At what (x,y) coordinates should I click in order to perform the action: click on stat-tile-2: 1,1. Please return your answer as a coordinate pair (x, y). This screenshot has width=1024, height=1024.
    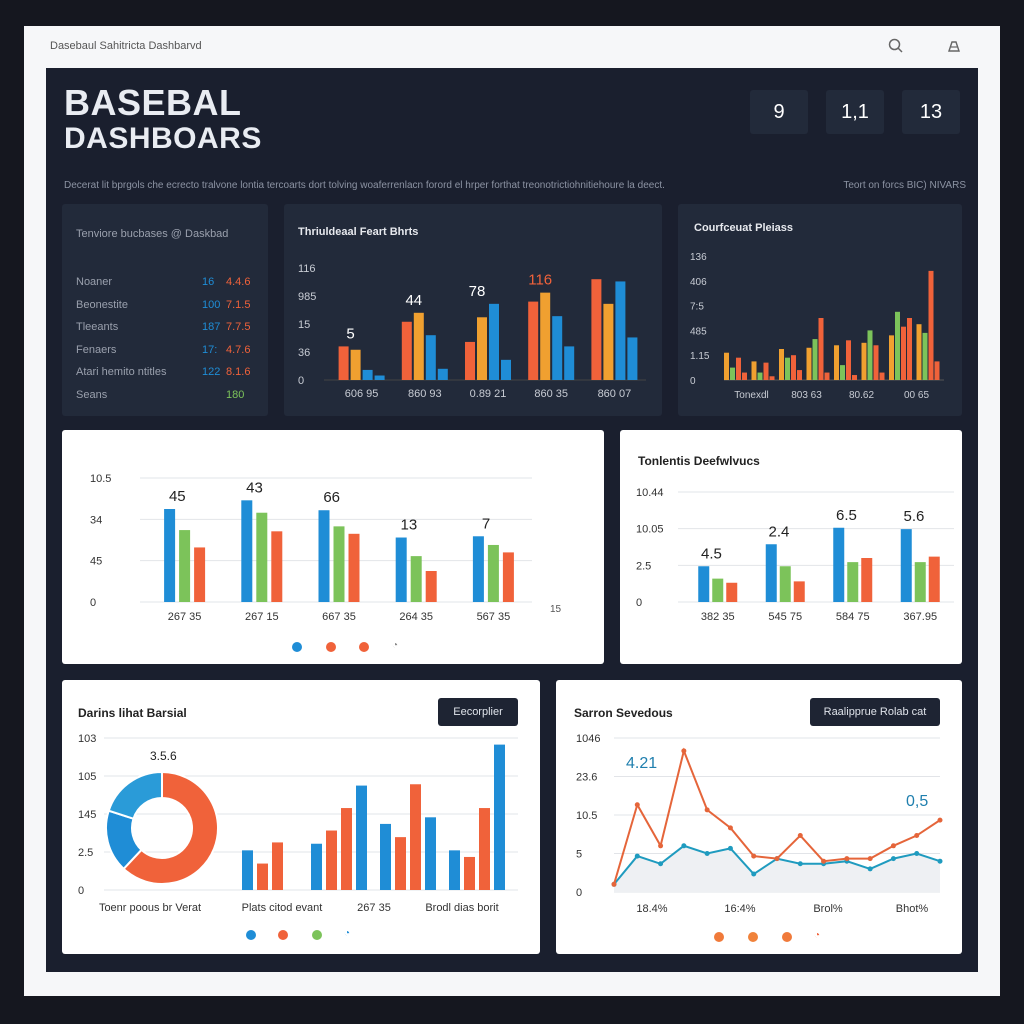
    Looking at the image, I should click on (855, 112).